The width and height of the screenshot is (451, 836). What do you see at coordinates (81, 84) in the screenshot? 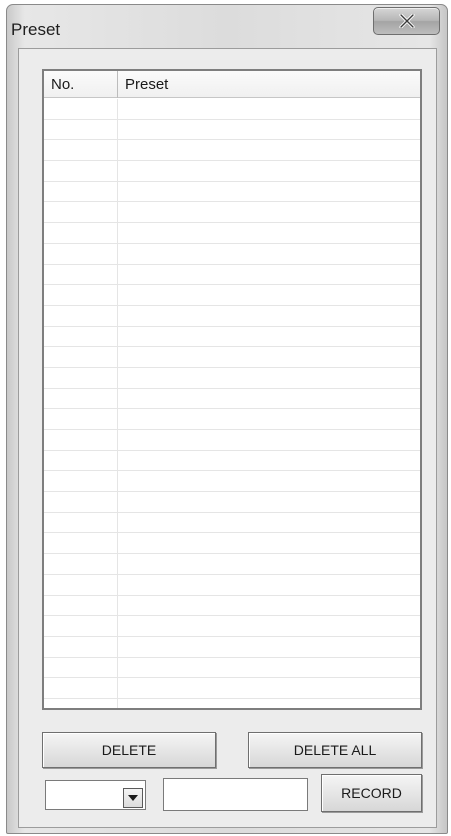
I see `column-header-no: No.` at bounding box center [81, 84].